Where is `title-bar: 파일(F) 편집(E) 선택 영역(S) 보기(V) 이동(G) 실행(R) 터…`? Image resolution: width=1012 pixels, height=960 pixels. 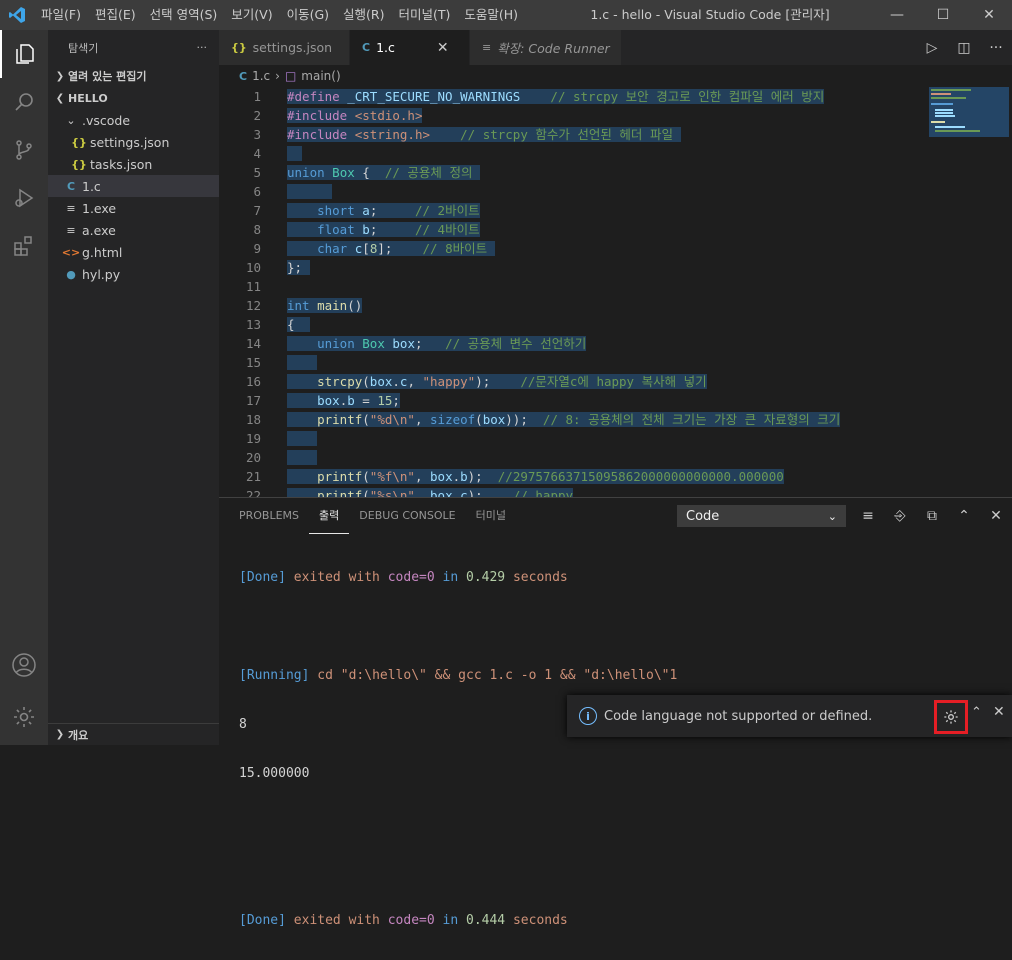
title-bar: 파일(F) 편집(E) 선택 영역(S) 보기(V) 이동(G) 실행(R) 터… is located at coordinates (506, 15).